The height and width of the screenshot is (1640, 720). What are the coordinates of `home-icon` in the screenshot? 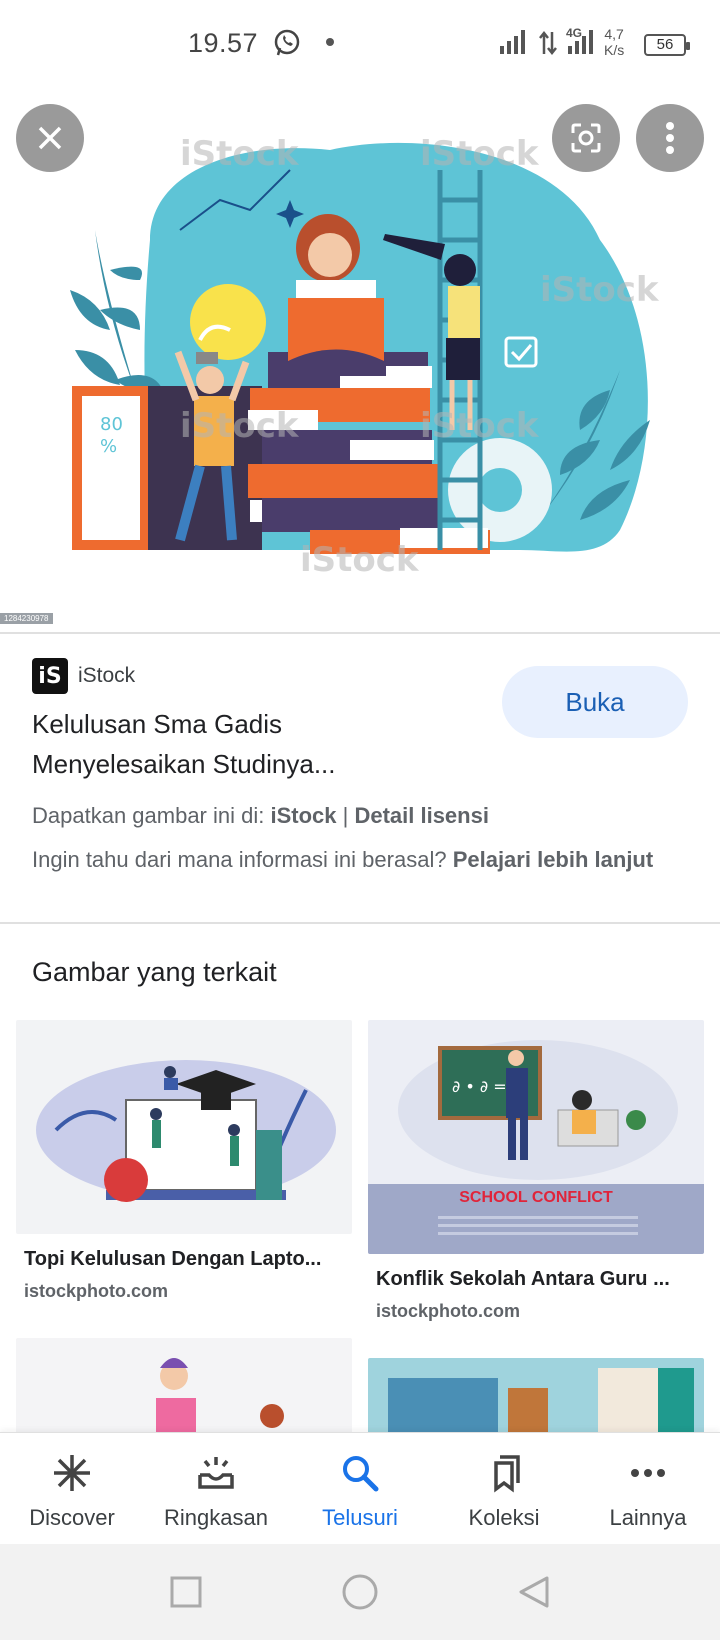 It's located at (360, 1592).